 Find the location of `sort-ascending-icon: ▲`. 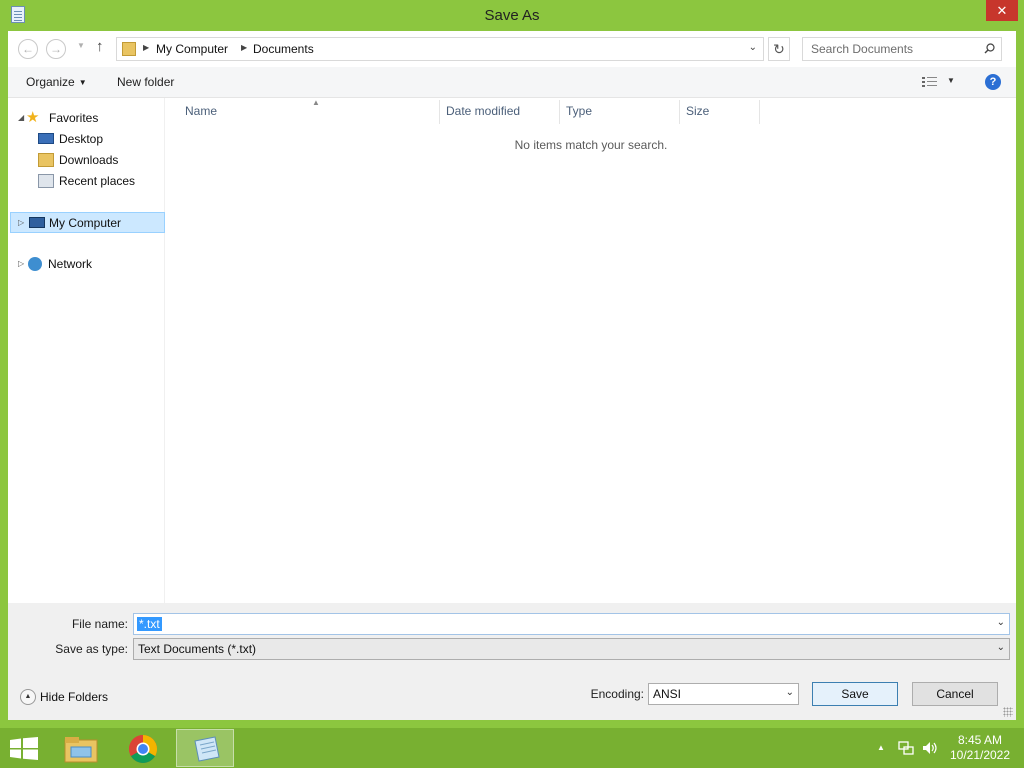

sort-ascending-icon: ▲ is located at coordinates (316, 102).